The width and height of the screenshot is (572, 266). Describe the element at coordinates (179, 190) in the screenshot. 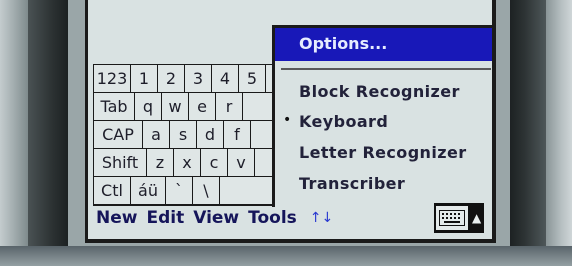

I see `key-backtick: `` at that location.